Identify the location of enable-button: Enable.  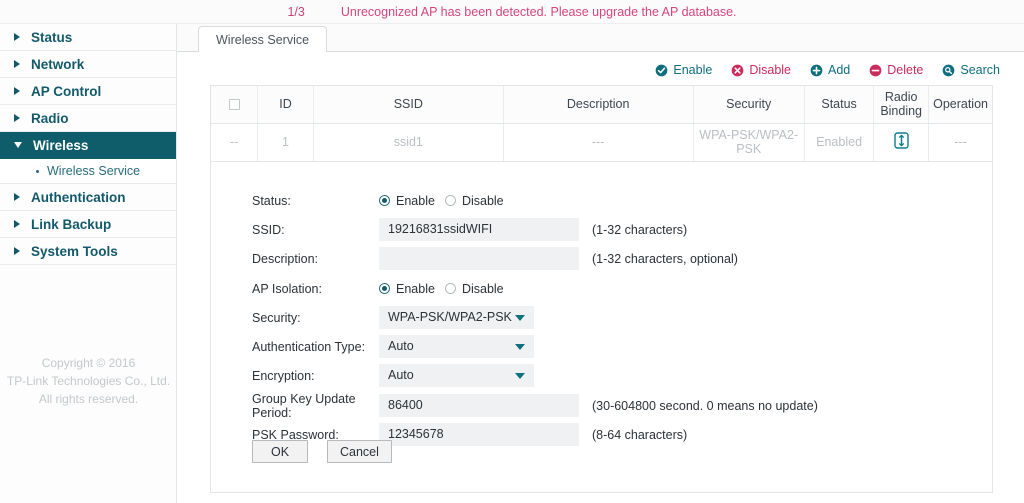
(683, 70).